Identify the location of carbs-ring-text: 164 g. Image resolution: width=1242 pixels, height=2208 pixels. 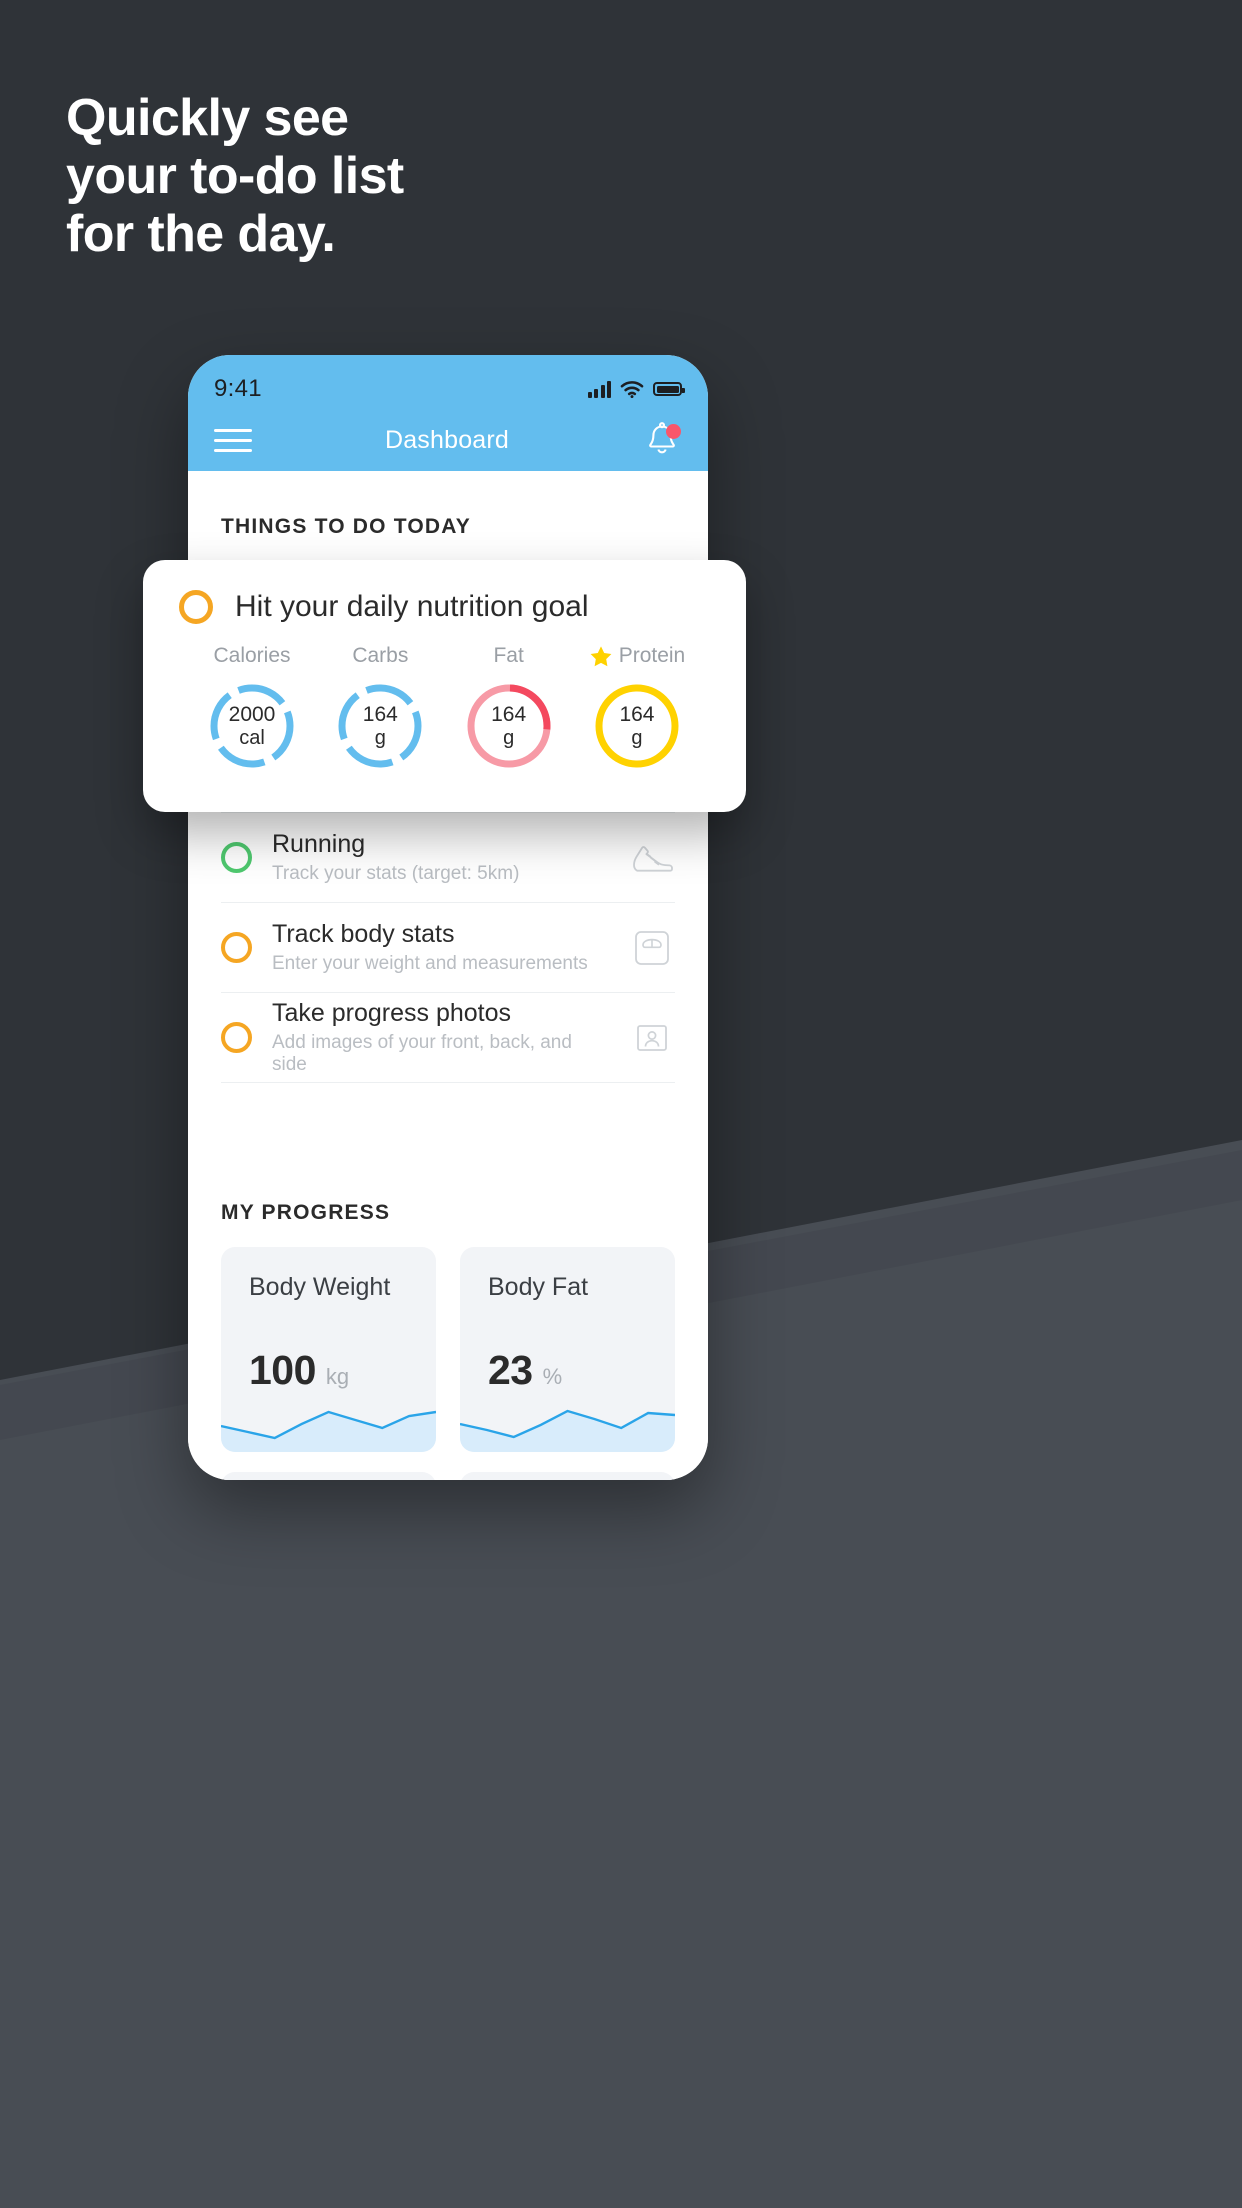
(380, 726).